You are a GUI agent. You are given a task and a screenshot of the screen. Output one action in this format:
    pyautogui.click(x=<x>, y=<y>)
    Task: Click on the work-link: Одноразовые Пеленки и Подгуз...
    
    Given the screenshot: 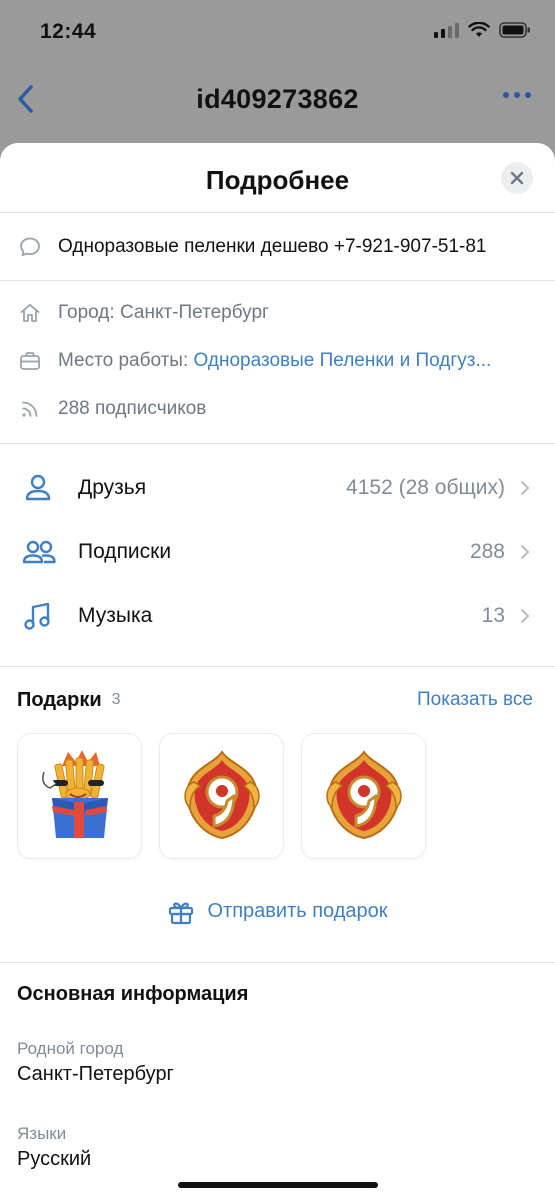 What is the action you would take?
    pyautogui.click(x=343, y=360)
    